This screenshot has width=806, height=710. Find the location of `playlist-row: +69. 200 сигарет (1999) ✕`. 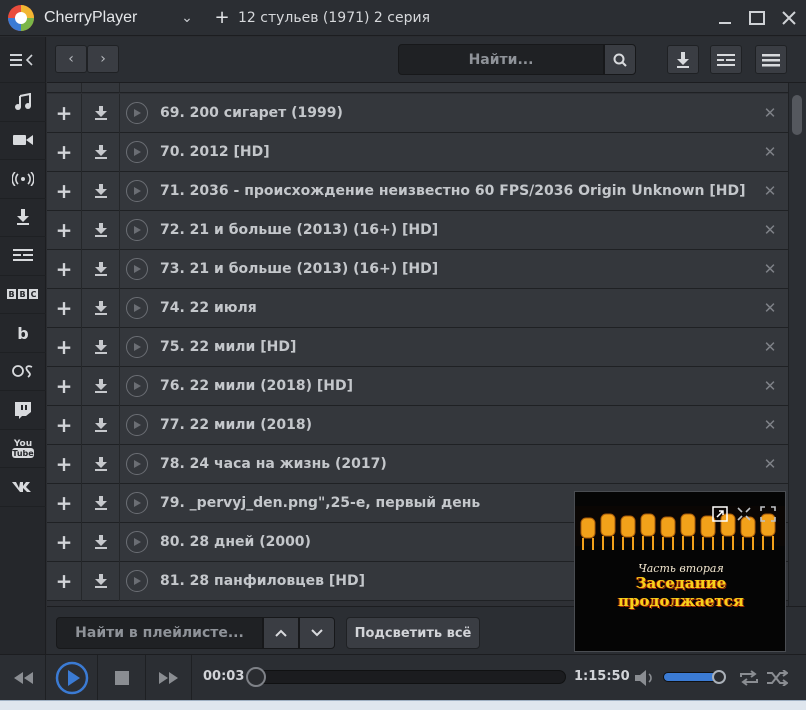

playlist-row: +69. 200 сигарет (1999) ✕ is located at coordinates (417, 113).